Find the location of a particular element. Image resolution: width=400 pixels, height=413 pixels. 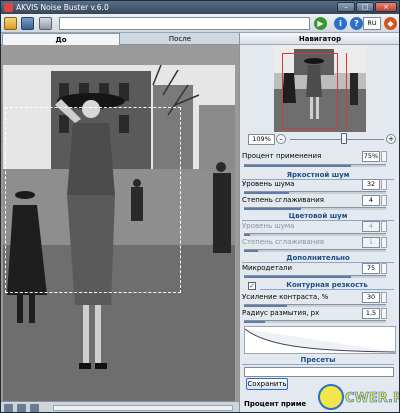

color-noise-field: 4 is located at coordinates (371, 226).